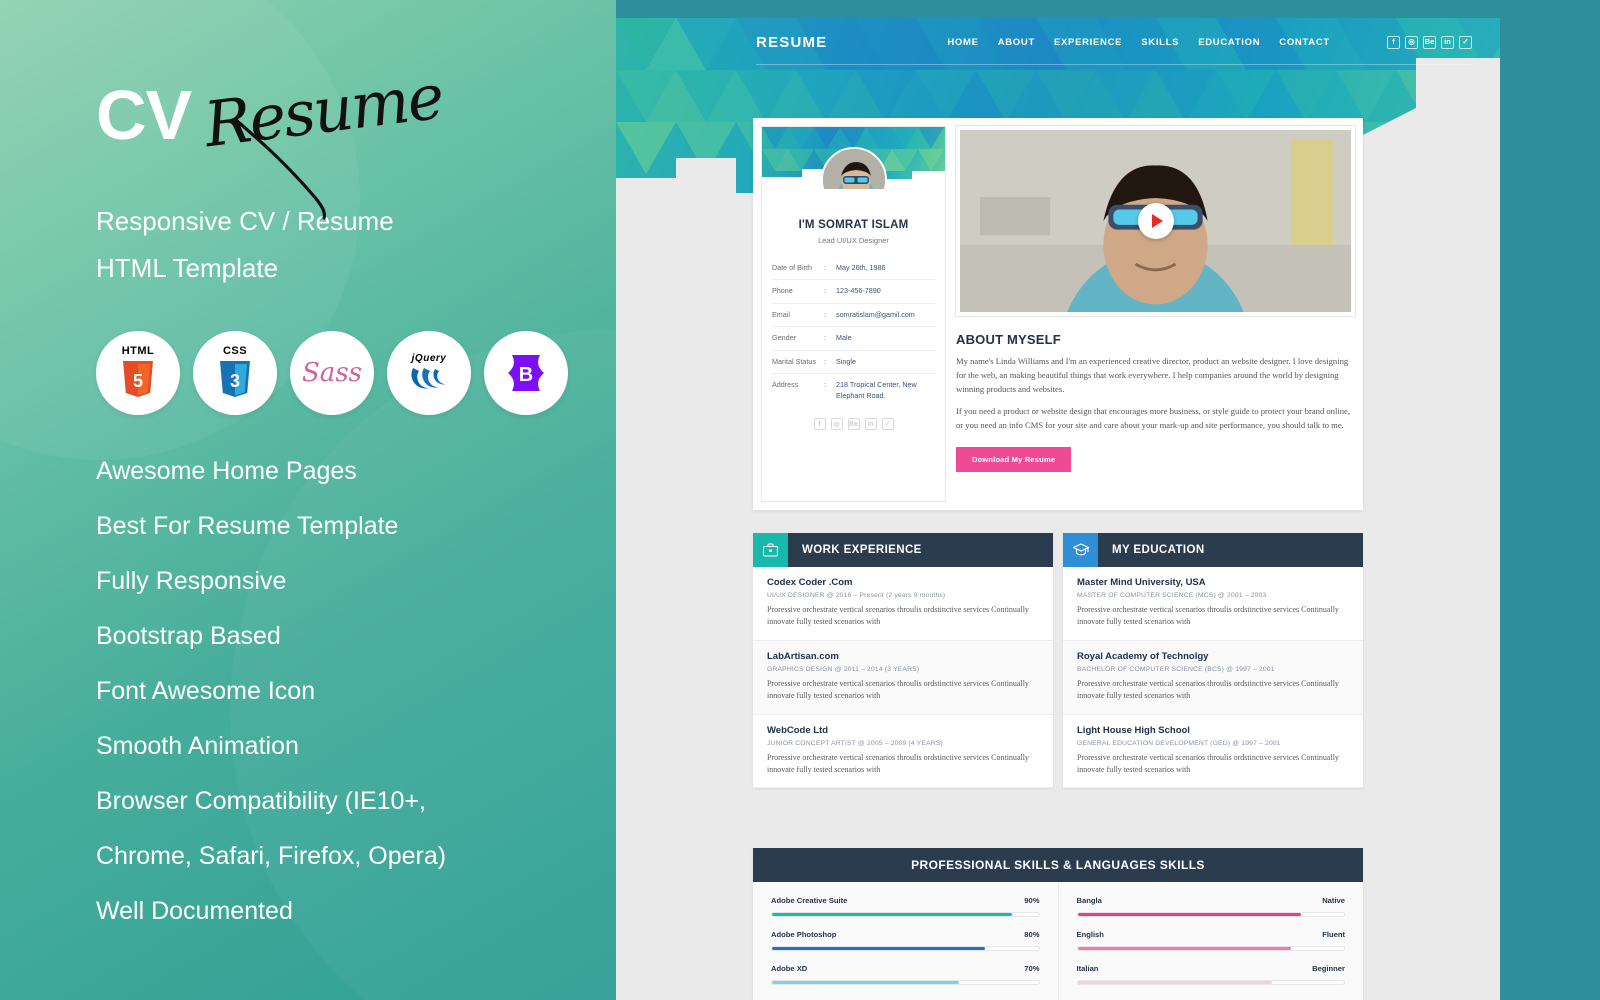 Image resolution: width=1600 pixels, height=1000 pixels. Describe the element at coordinates (1088, 42) in the screenshot. I see `nav-link-experience: EXPERIENCE` at that location.